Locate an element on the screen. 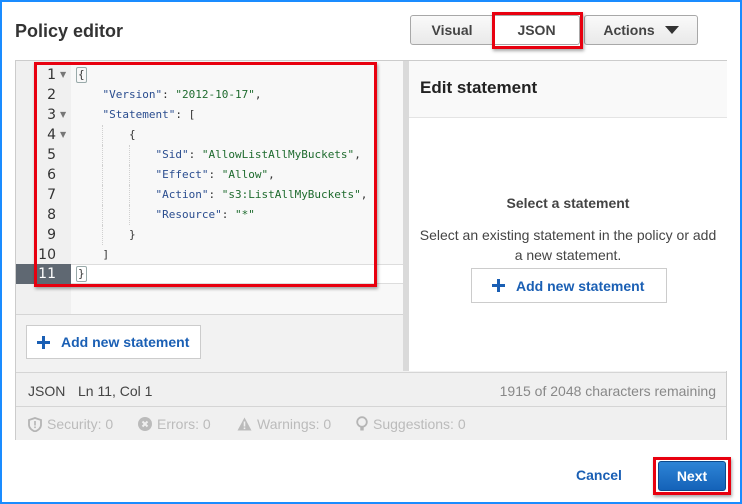  code-token: ] is located at coordinates (106, 254).